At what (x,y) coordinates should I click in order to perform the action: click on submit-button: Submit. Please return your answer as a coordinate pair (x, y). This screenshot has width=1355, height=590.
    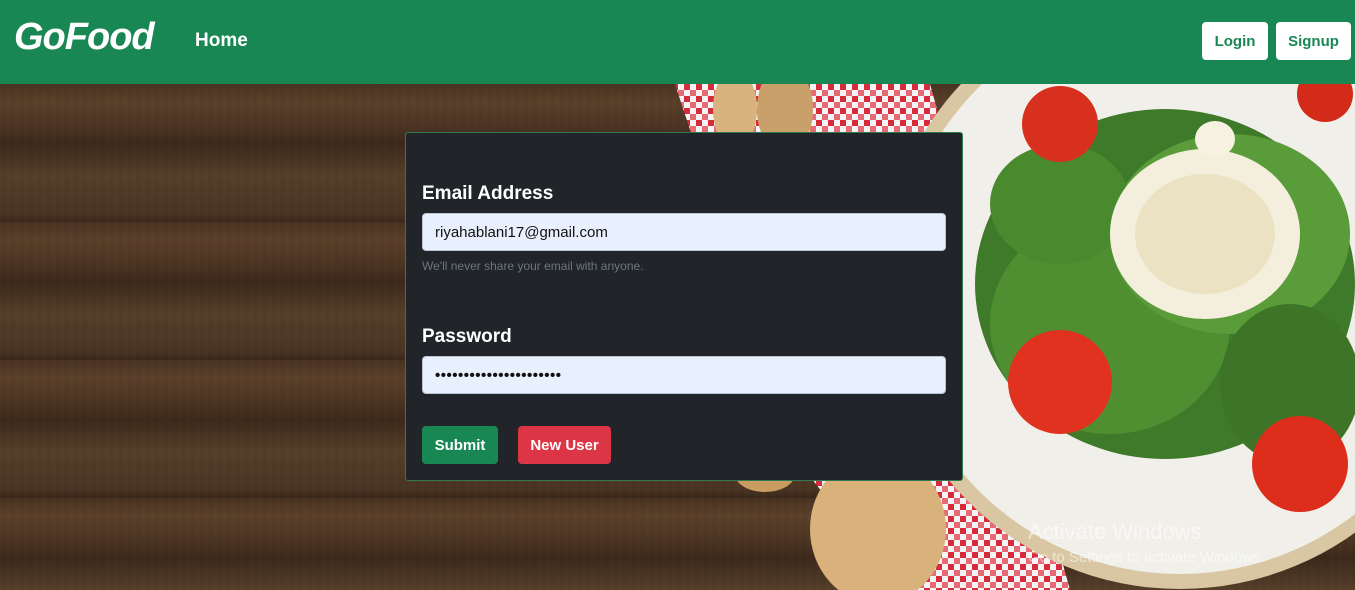
    Looking at the image, I should click on (460, 445).